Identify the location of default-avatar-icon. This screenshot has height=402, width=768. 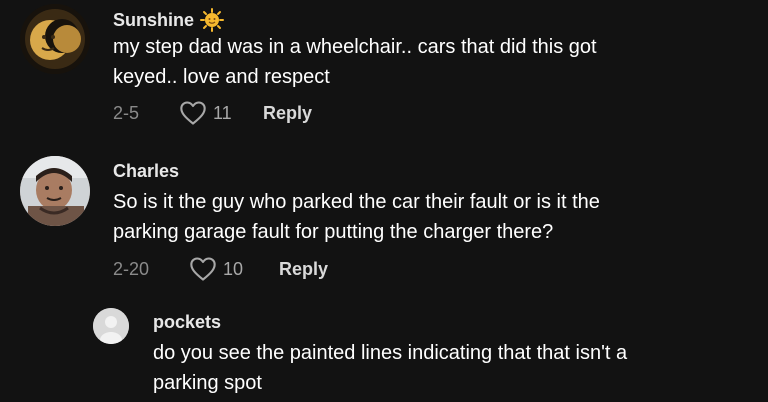
(111, 326).